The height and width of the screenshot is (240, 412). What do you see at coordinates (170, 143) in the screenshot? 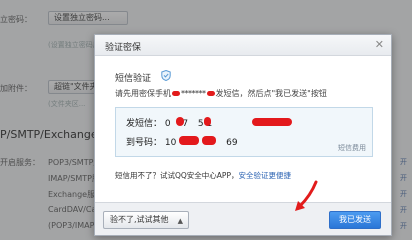
I see `sms-to-value-start: 10` at bounding box center [170, 143].